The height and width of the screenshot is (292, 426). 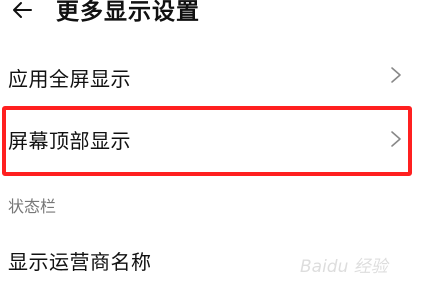 I want to click on page-title: 更多显示设置, so click(x=128, y=12).